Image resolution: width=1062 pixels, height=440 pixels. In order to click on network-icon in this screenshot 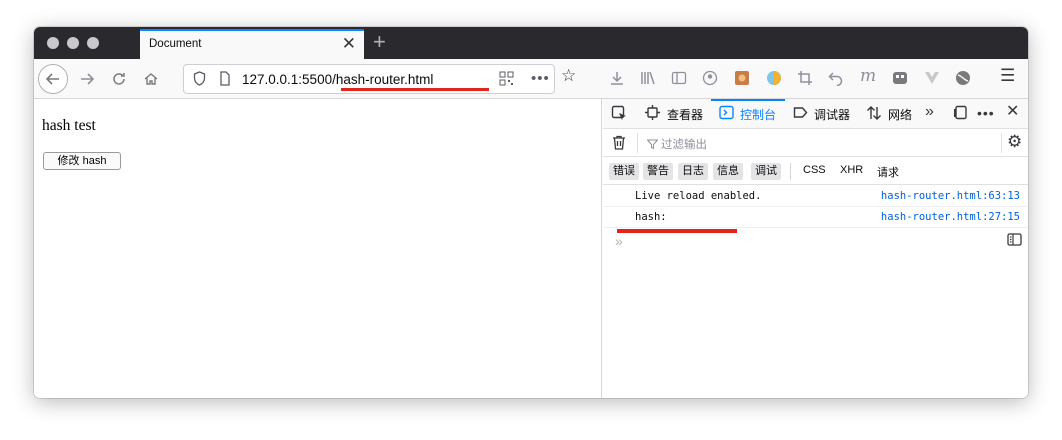, I will do `click(874, 114)`.